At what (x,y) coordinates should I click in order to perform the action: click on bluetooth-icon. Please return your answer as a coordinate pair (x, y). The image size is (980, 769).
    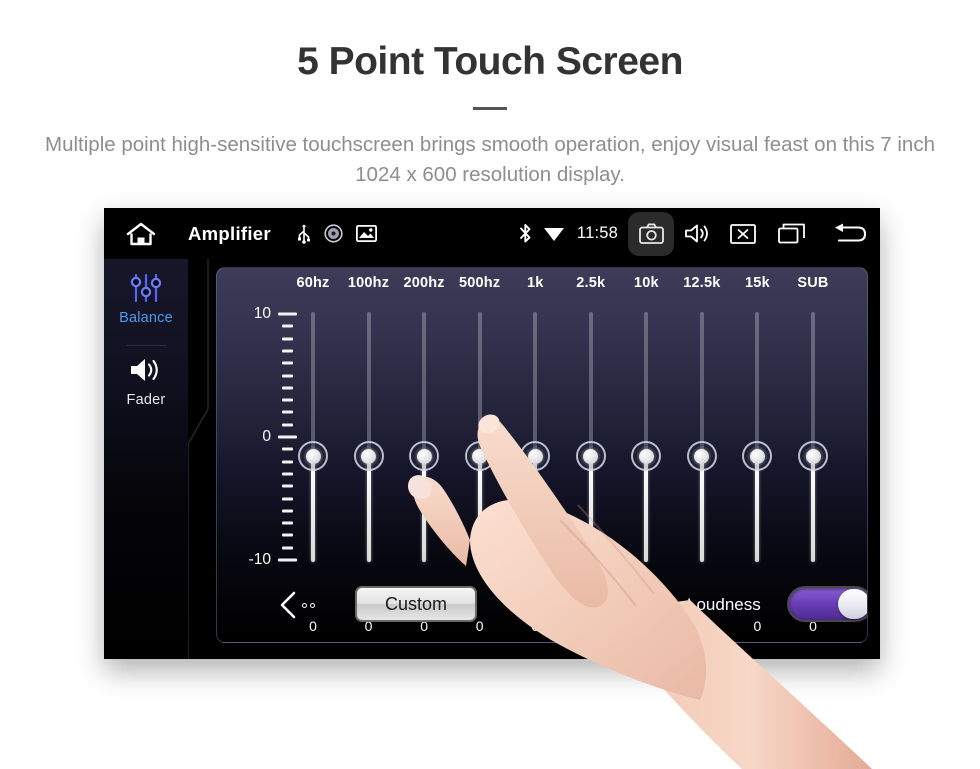
    Looking at the image, I should click on (525, 233).